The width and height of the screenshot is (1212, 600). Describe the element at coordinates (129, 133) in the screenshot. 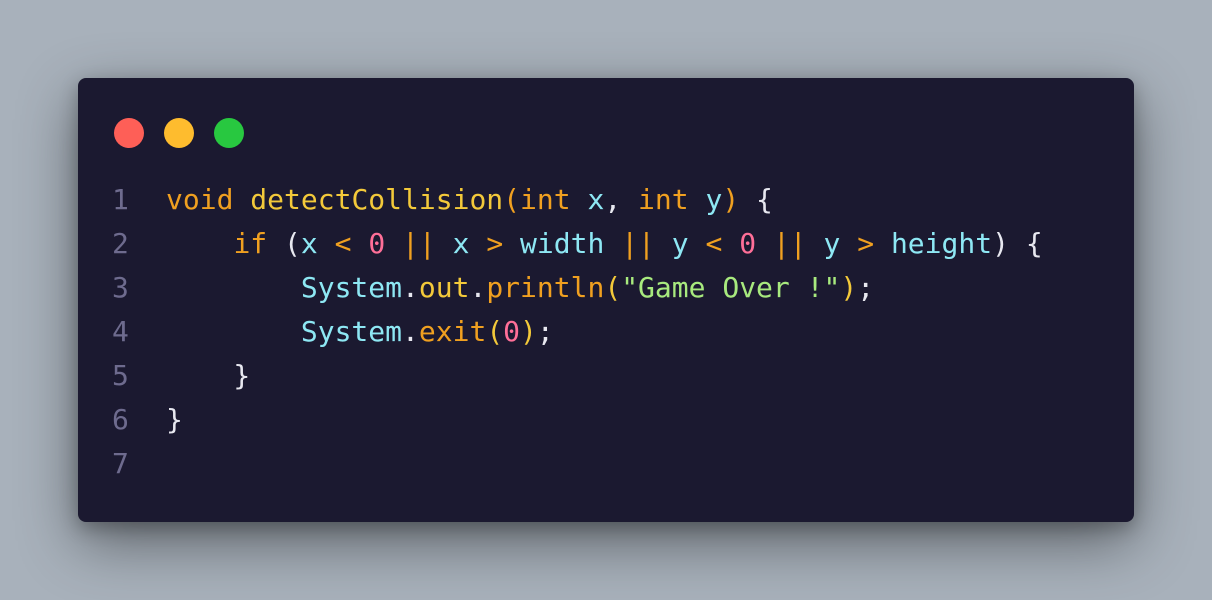

I see `close-dot-icon` at that location.